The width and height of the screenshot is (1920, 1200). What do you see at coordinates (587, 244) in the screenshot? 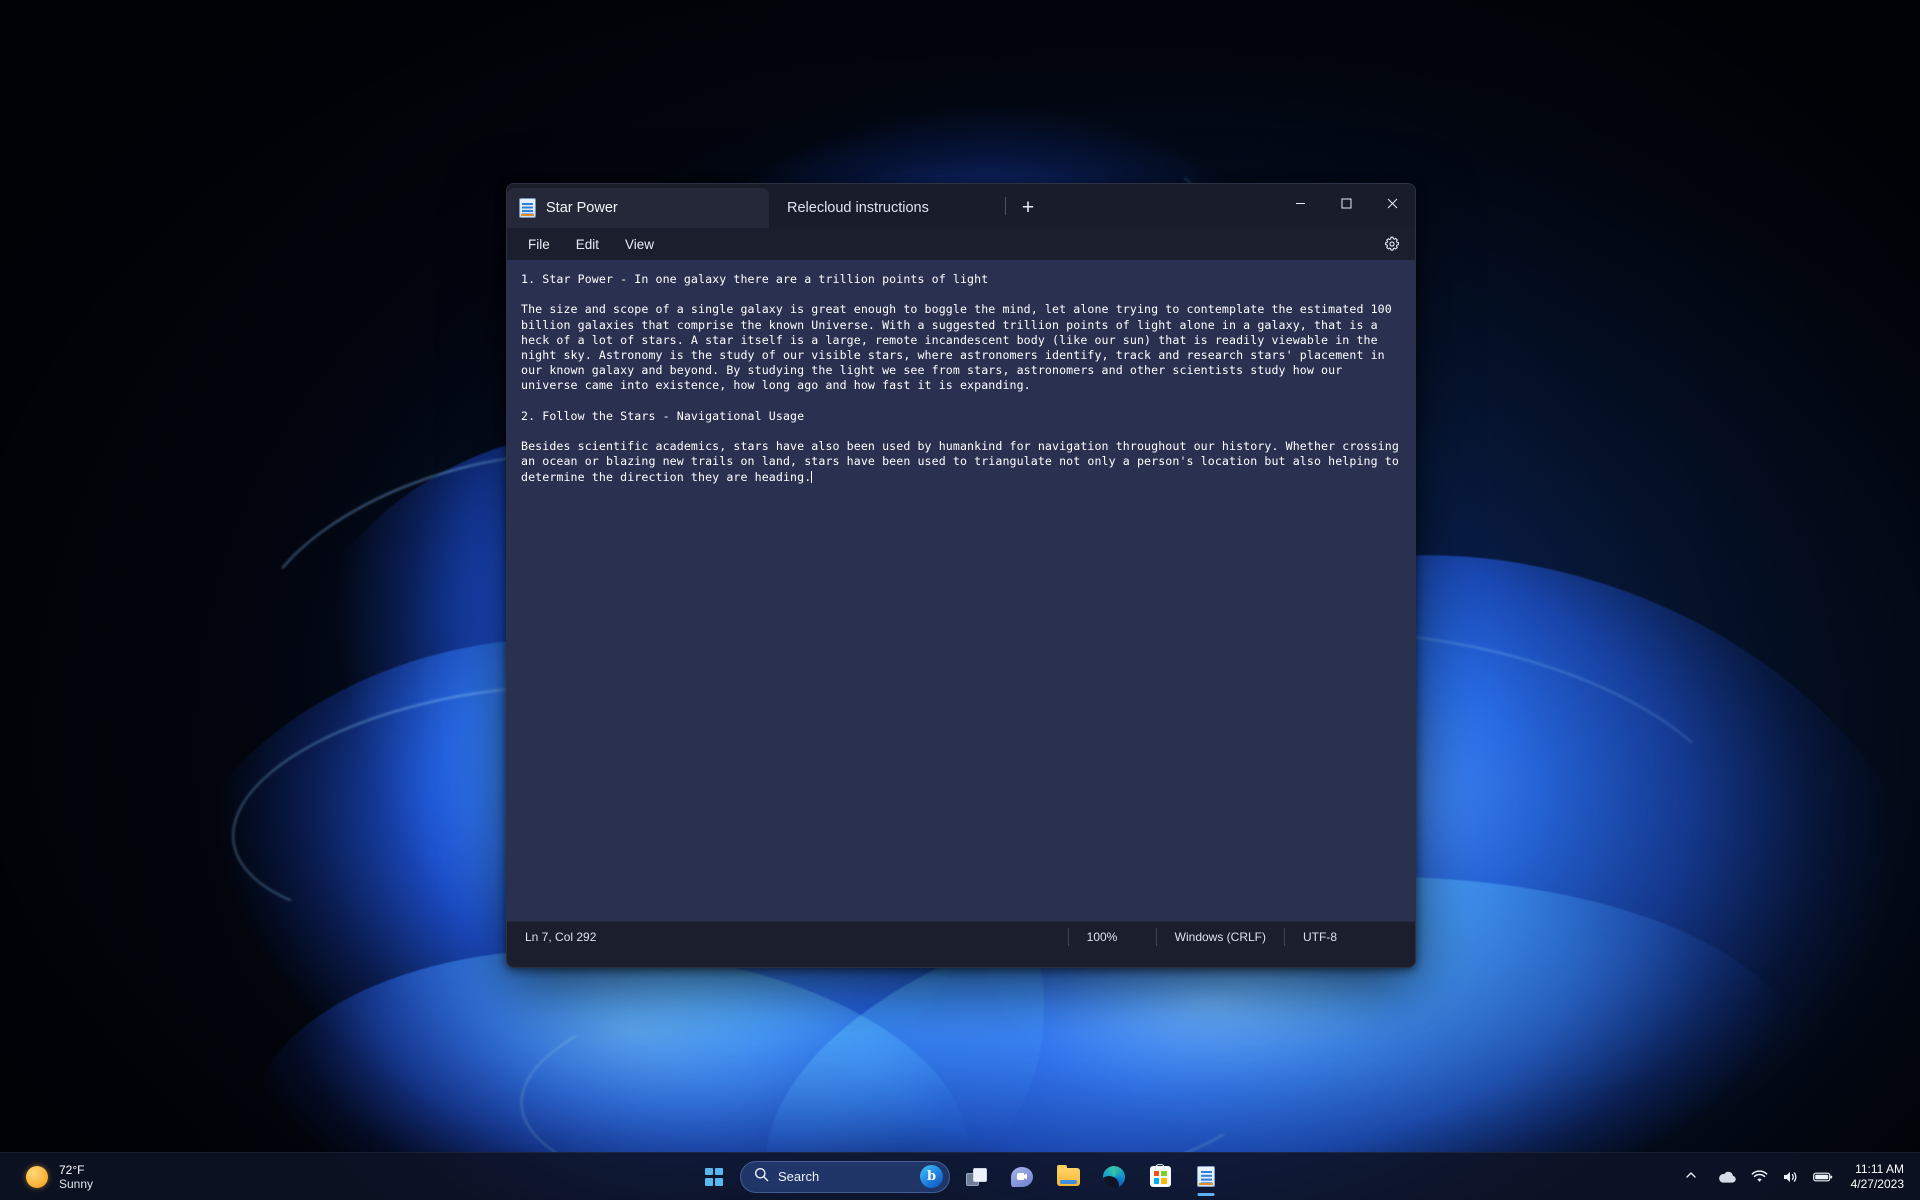
I see `menu-edit: Edit` at bounding box center [587, 244].